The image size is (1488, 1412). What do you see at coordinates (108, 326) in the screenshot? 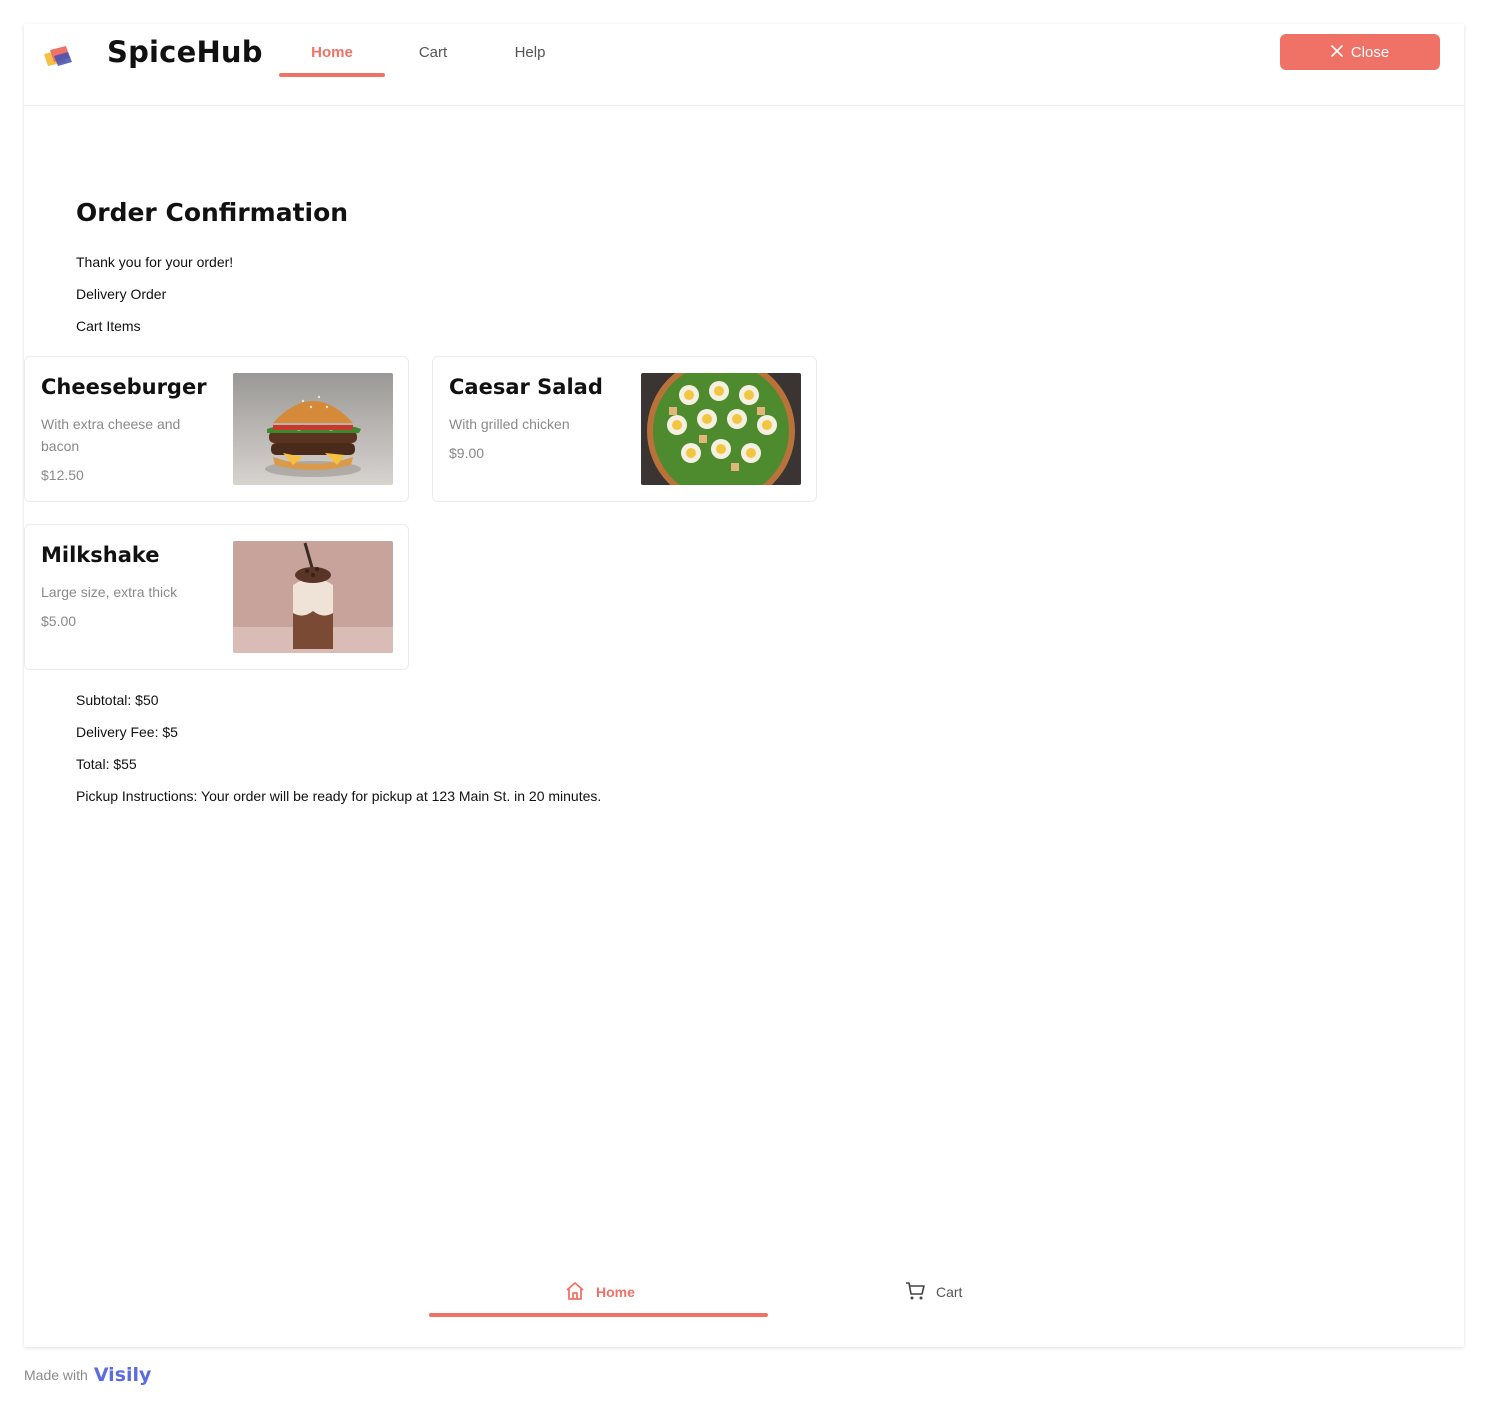
I see `cart-items-heading: Cart Items` at bounding box center [108, 326].